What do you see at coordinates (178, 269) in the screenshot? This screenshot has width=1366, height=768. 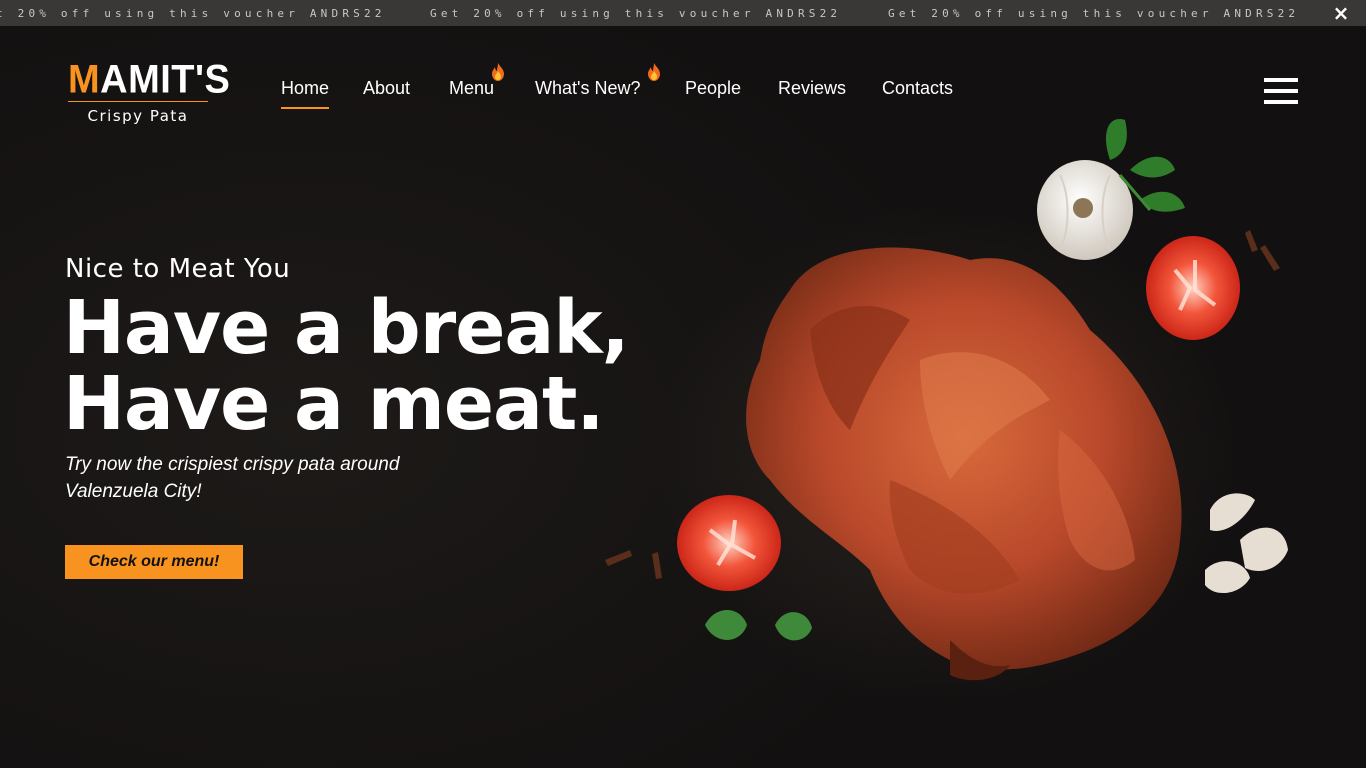 I see `hero-tagline: Nice to Meat You` at bounding box center [178, 269].